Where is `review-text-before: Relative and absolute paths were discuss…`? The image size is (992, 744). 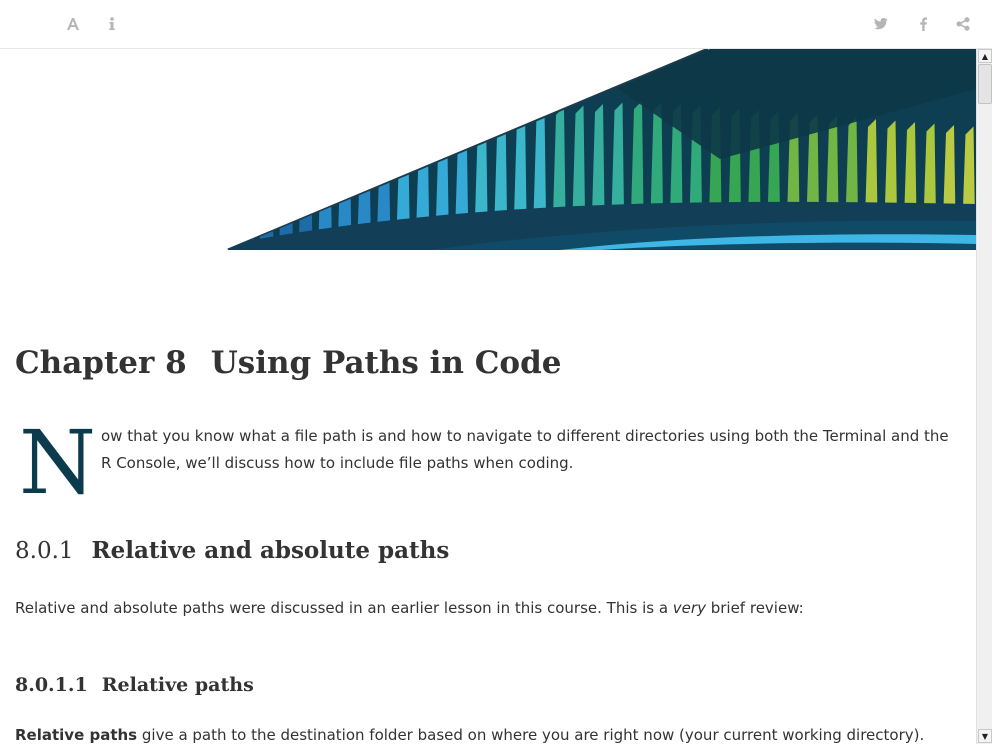
review-text-before: Relative and absolute paths were discuss… is located at coordinates (344, 608).